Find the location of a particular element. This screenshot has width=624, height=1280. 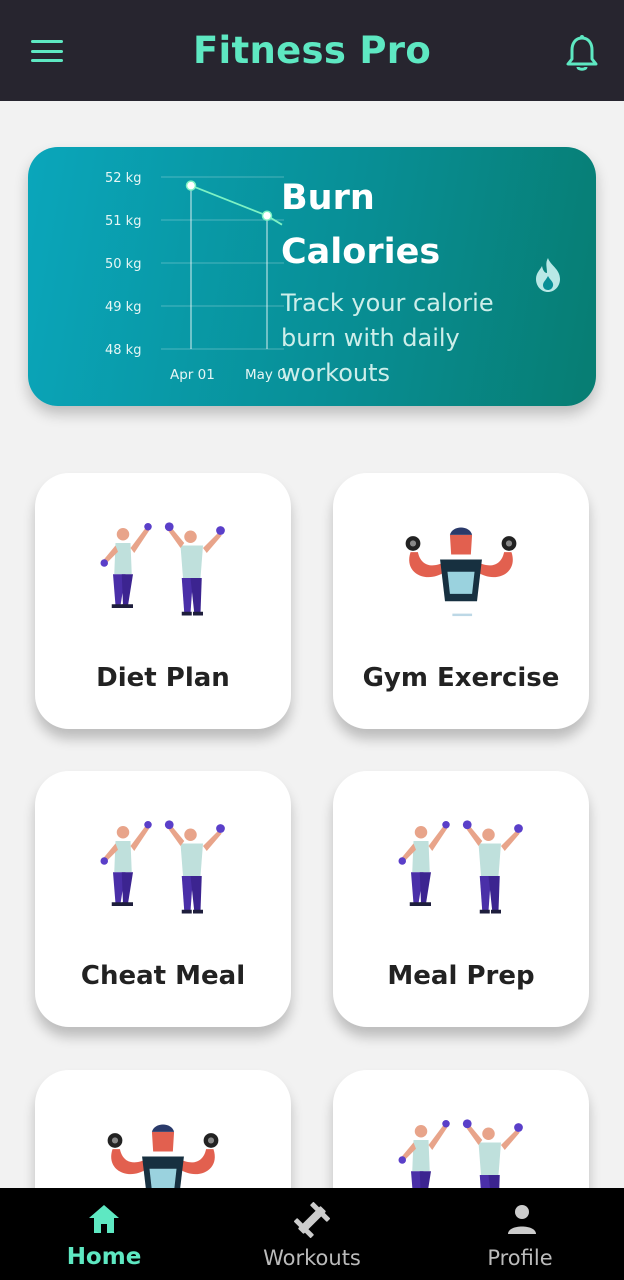

chart-y-tick-label: 51 kg is located at coordinates (123, 221).